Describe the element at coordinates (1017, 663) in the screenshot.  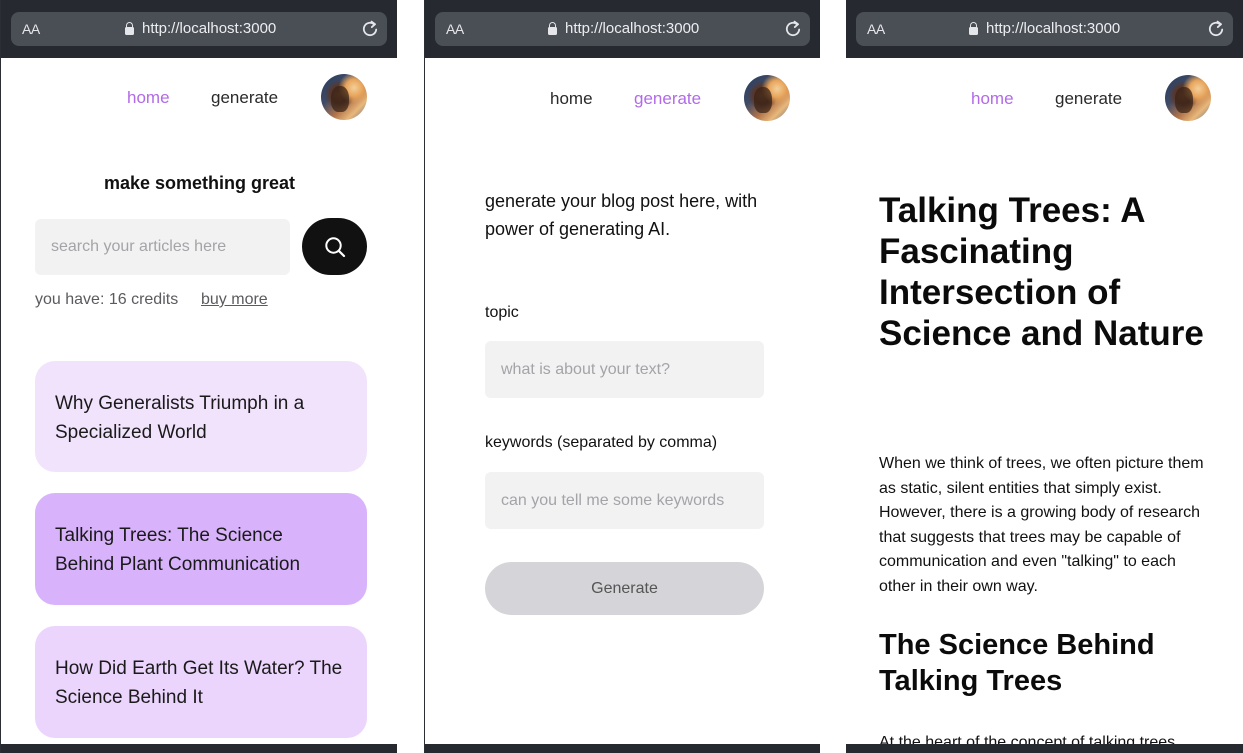
I see `article-heading: The Science Behind Talking Trees` at that location.